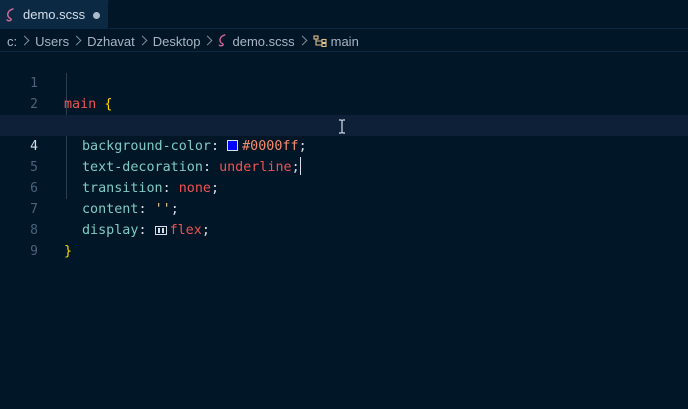  I want to click on tab-demo-scss: demo.scss, so click(54, 14).